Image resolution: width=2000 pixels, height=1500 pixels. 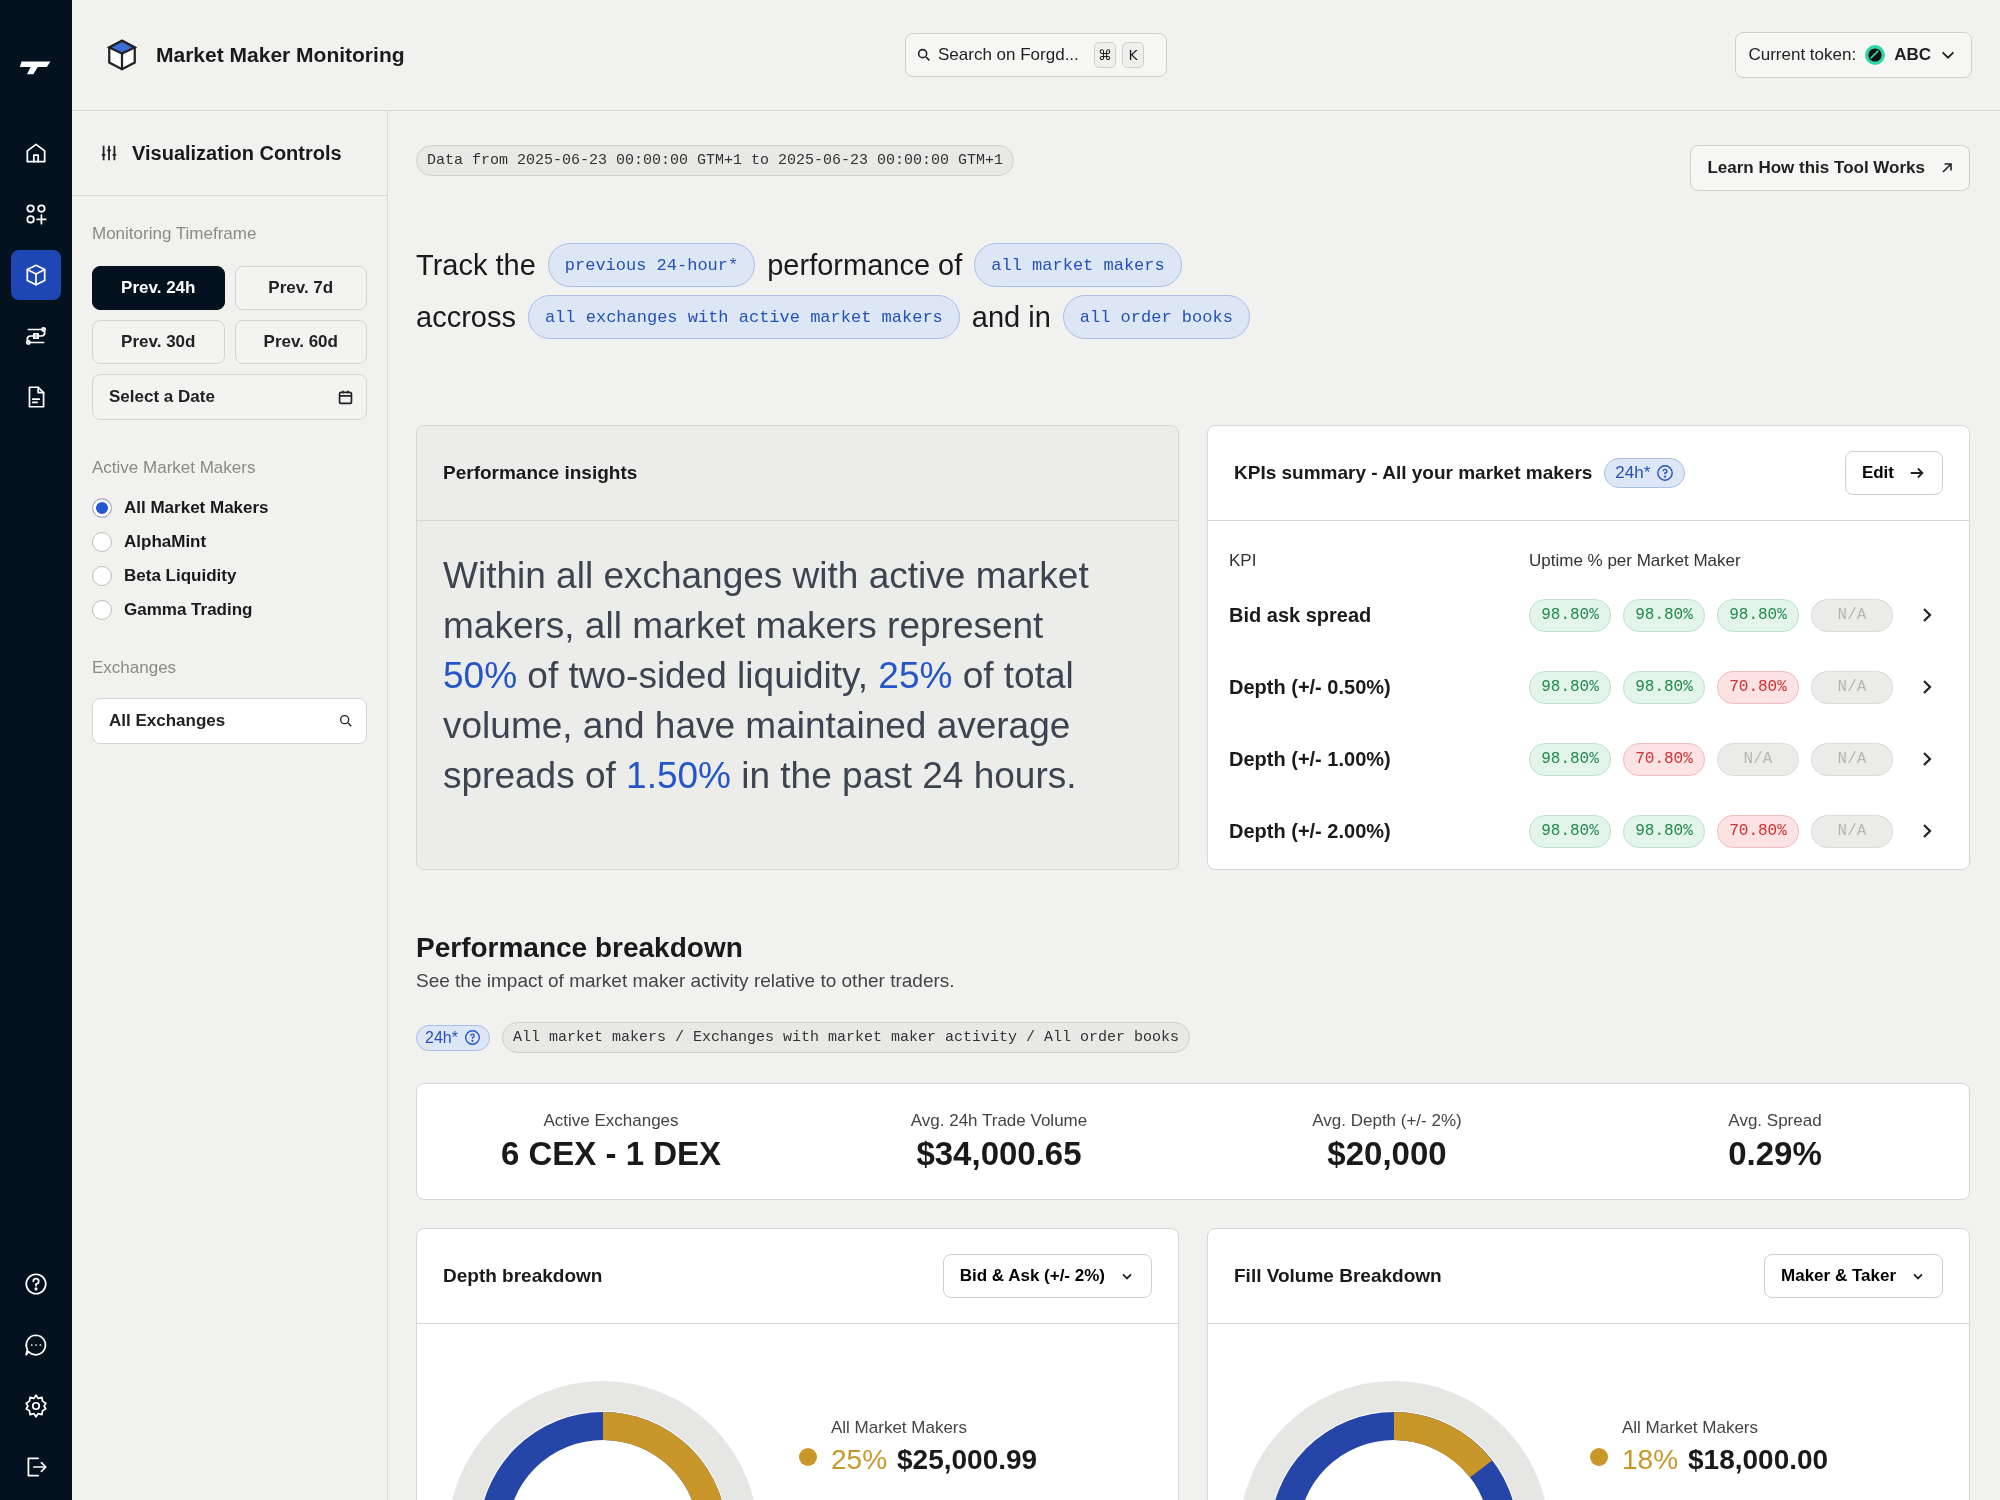 What do you see at coordinates (1775, 1120) in the screenshot?
I see `stat-label: Avg. Spread` at bounding box center [1775, 1120].